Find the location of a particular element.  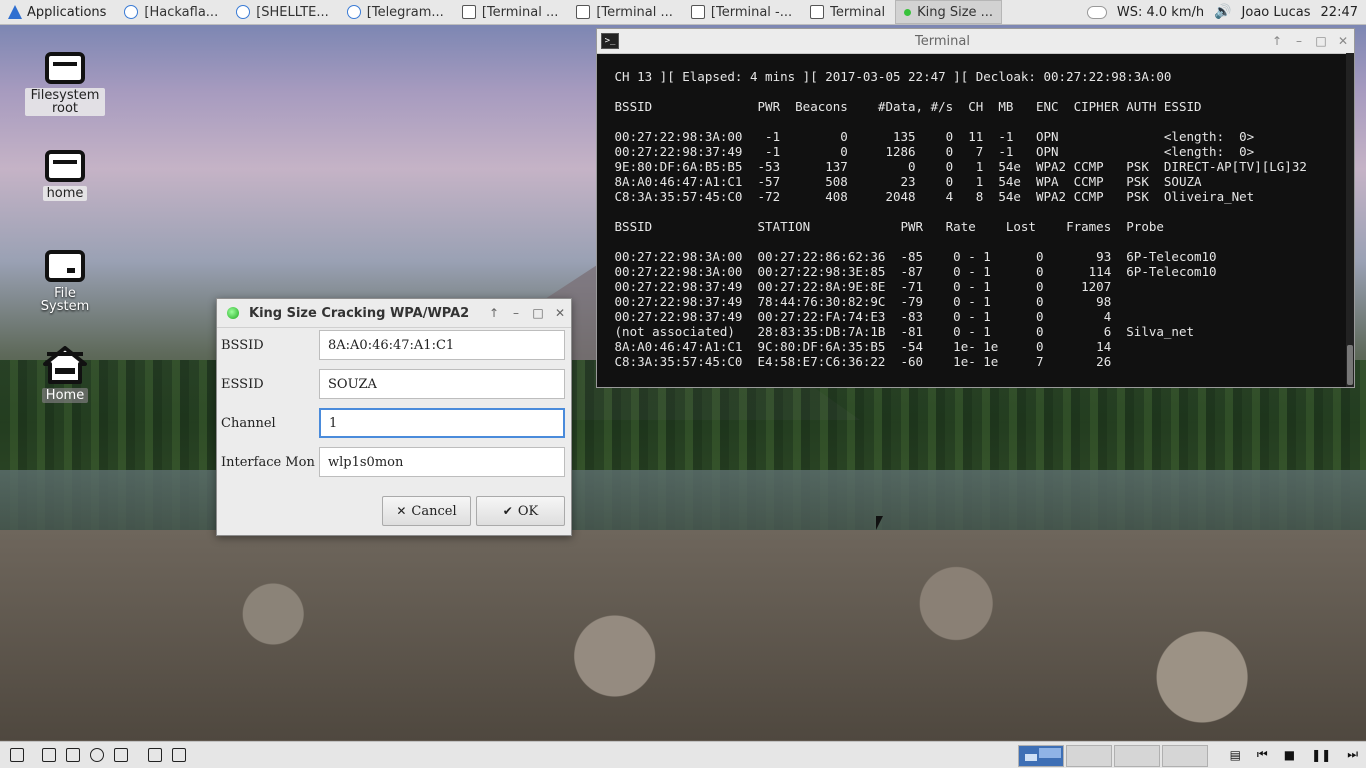

xfce-logo-icon is located at coordinates (15, 12).